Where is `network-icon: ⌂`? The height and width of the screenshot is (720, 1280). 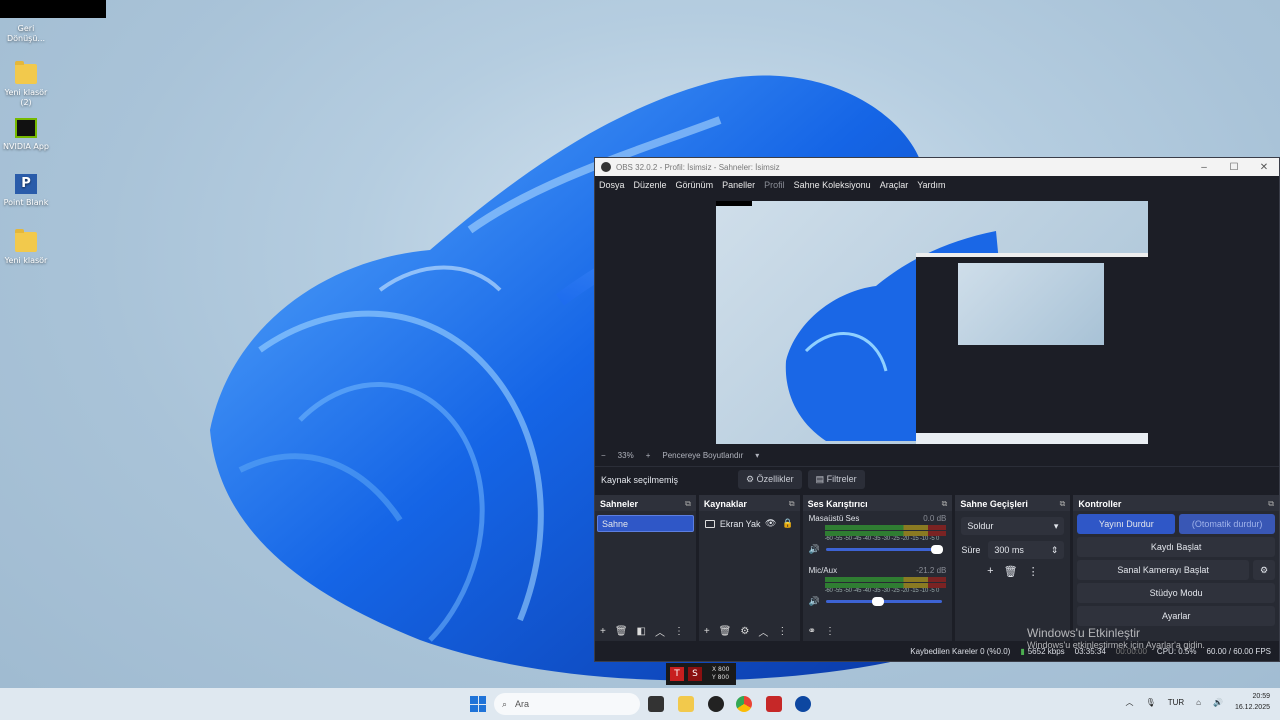
network-icon: ⌂ is located at coordinates (1198, 702).